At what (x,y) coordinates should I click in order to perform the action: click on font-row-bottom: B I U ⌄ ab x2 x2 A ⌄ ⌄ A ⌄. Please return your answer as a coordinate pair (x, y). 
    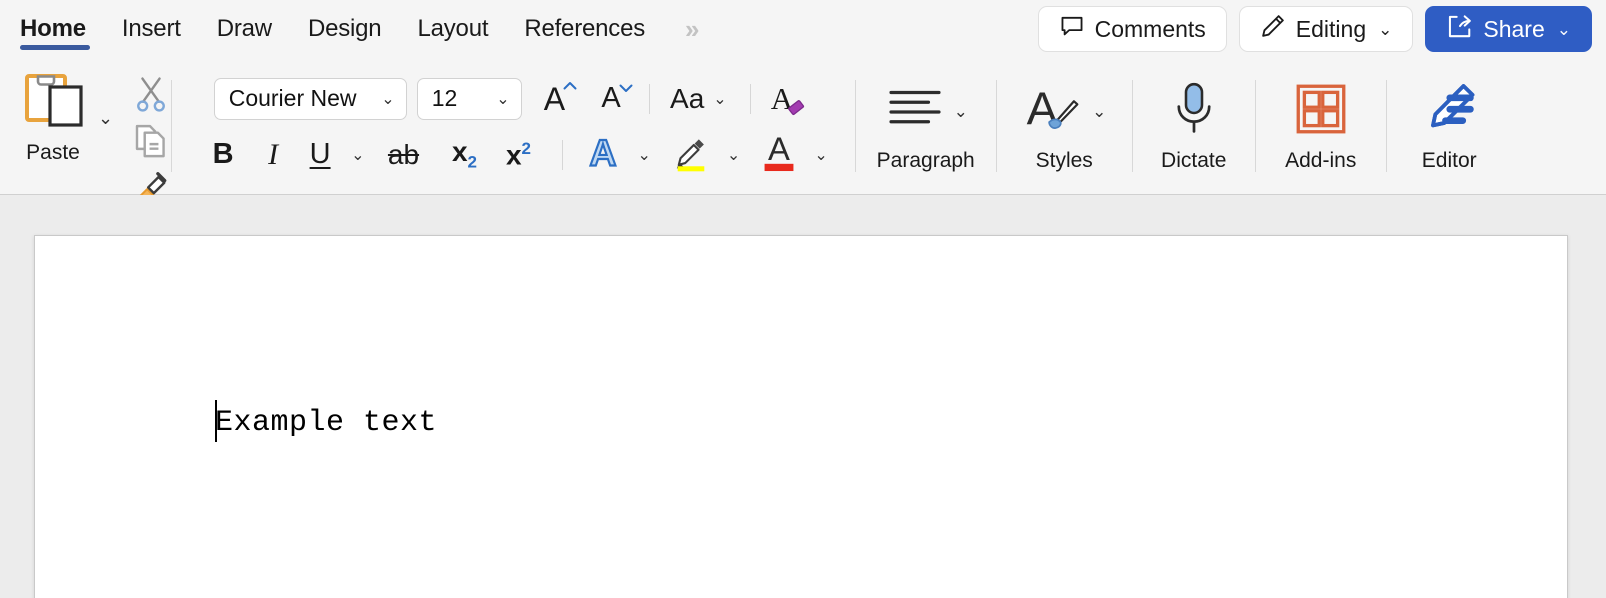
    Looking at the image, I should click on (508, 155).